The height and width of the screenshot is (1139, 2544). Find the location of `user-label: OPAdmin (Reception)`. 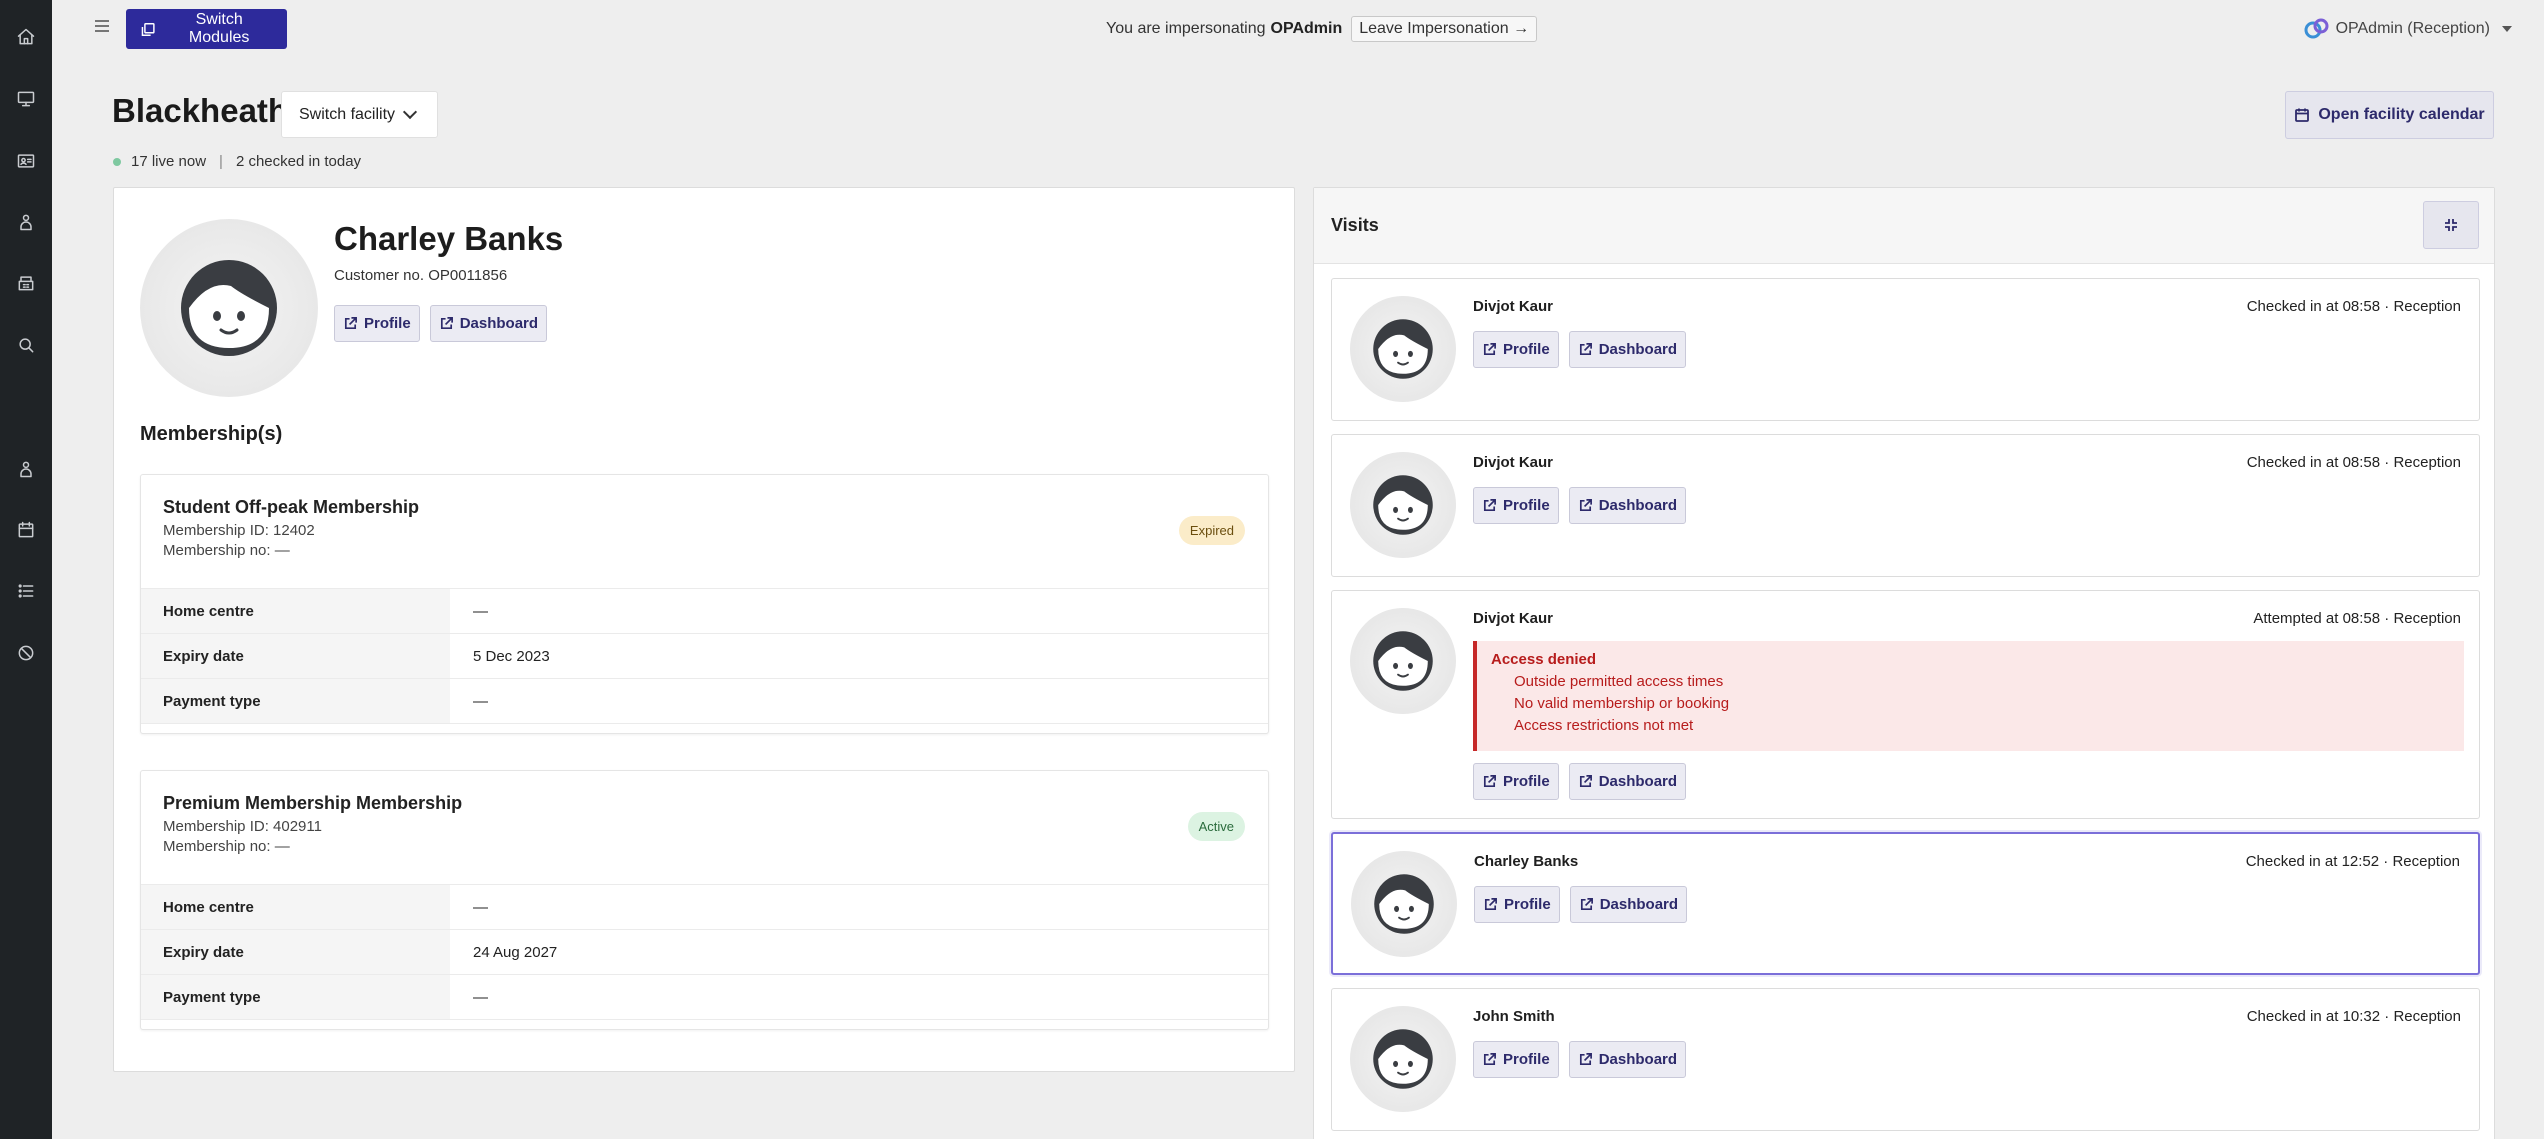

user-label: OPAdmin (Reception) is located at coordinates (2412, 28).